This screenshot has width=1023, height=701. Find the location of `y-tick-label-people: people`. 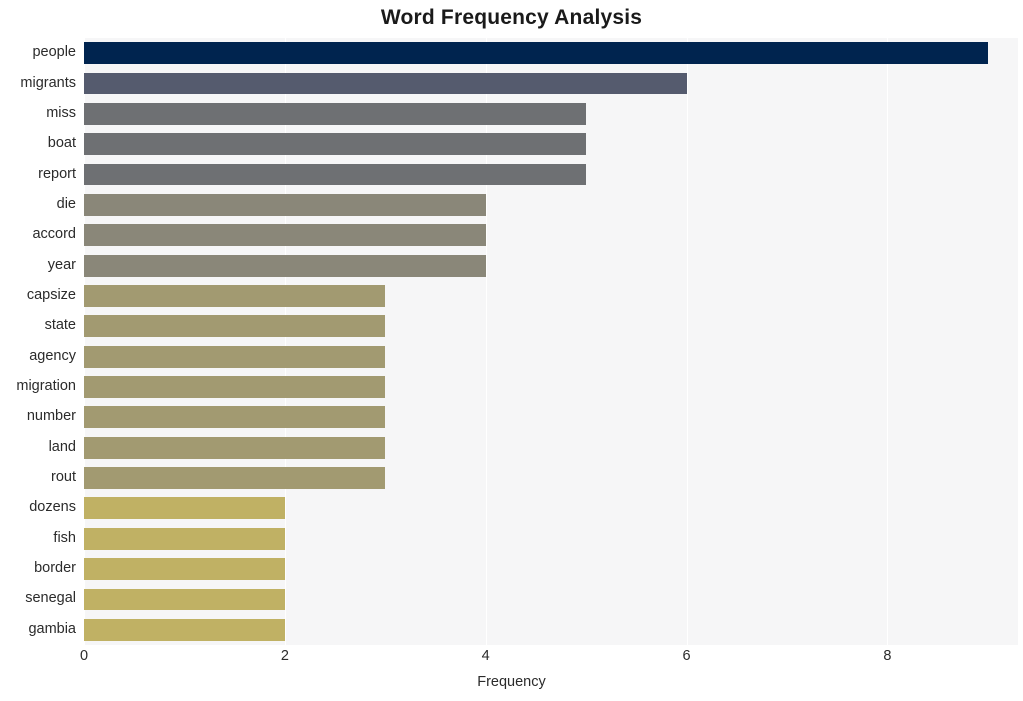

y-tick-label-people: people is located at coordinates (54, 52).